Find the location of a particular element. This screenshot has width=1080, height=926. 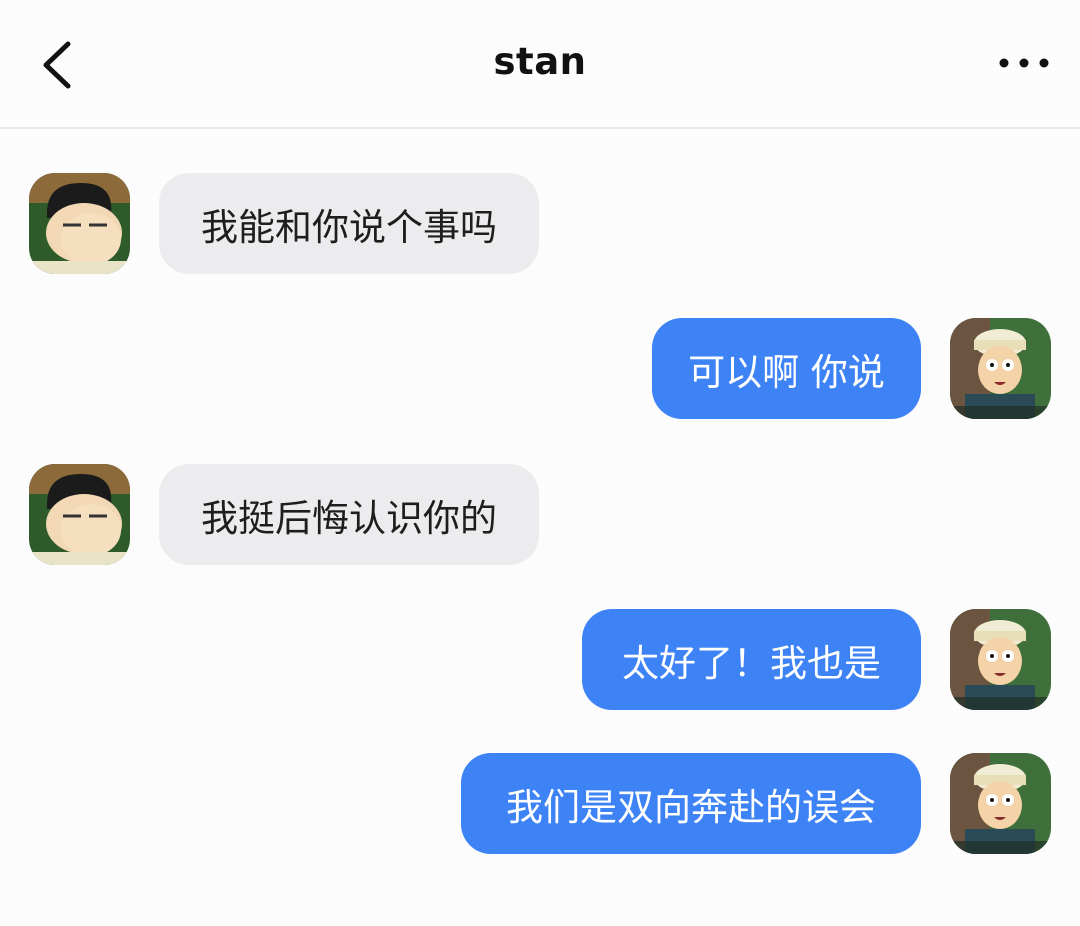

message-bubble-sent: 可以啊 你说 is located at coordinates (786, 368).